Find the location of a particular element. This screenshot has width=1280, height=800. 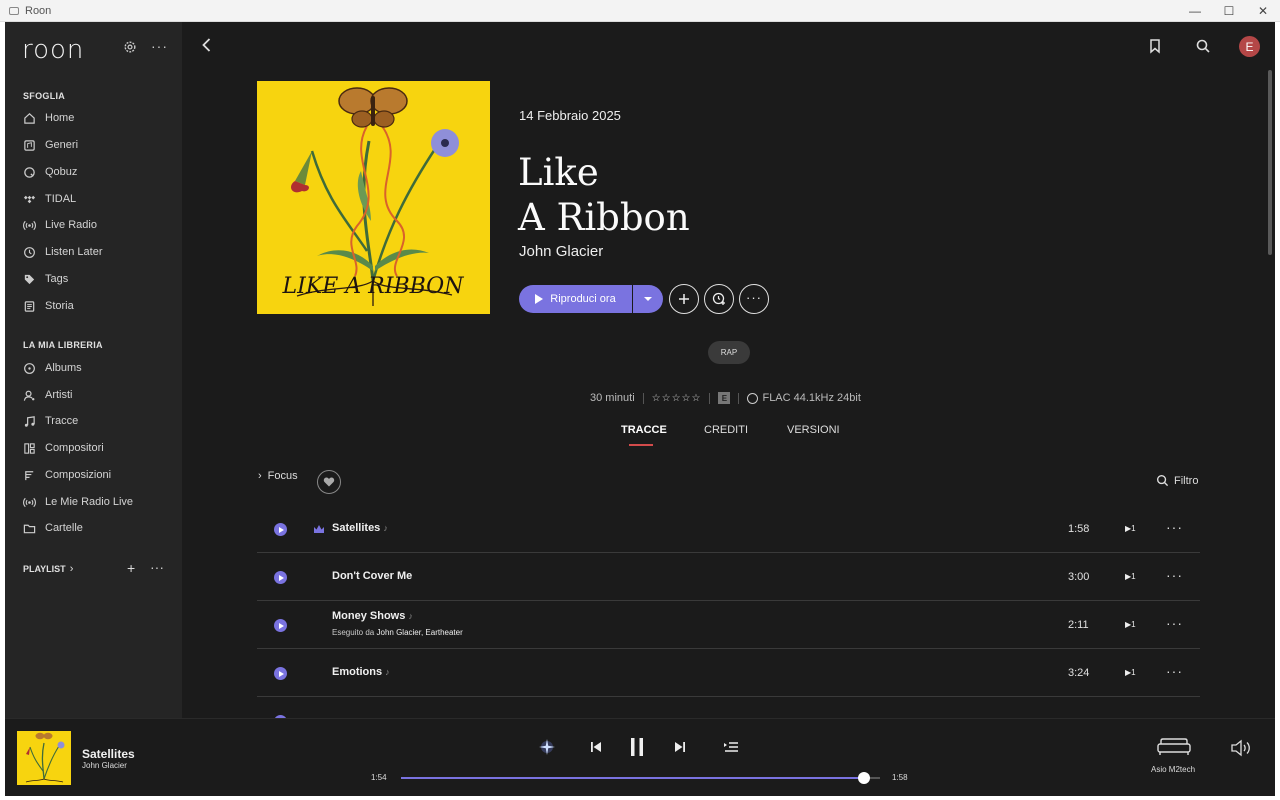

track-title: Emotions ♪ is located at coordinates (361, 672).